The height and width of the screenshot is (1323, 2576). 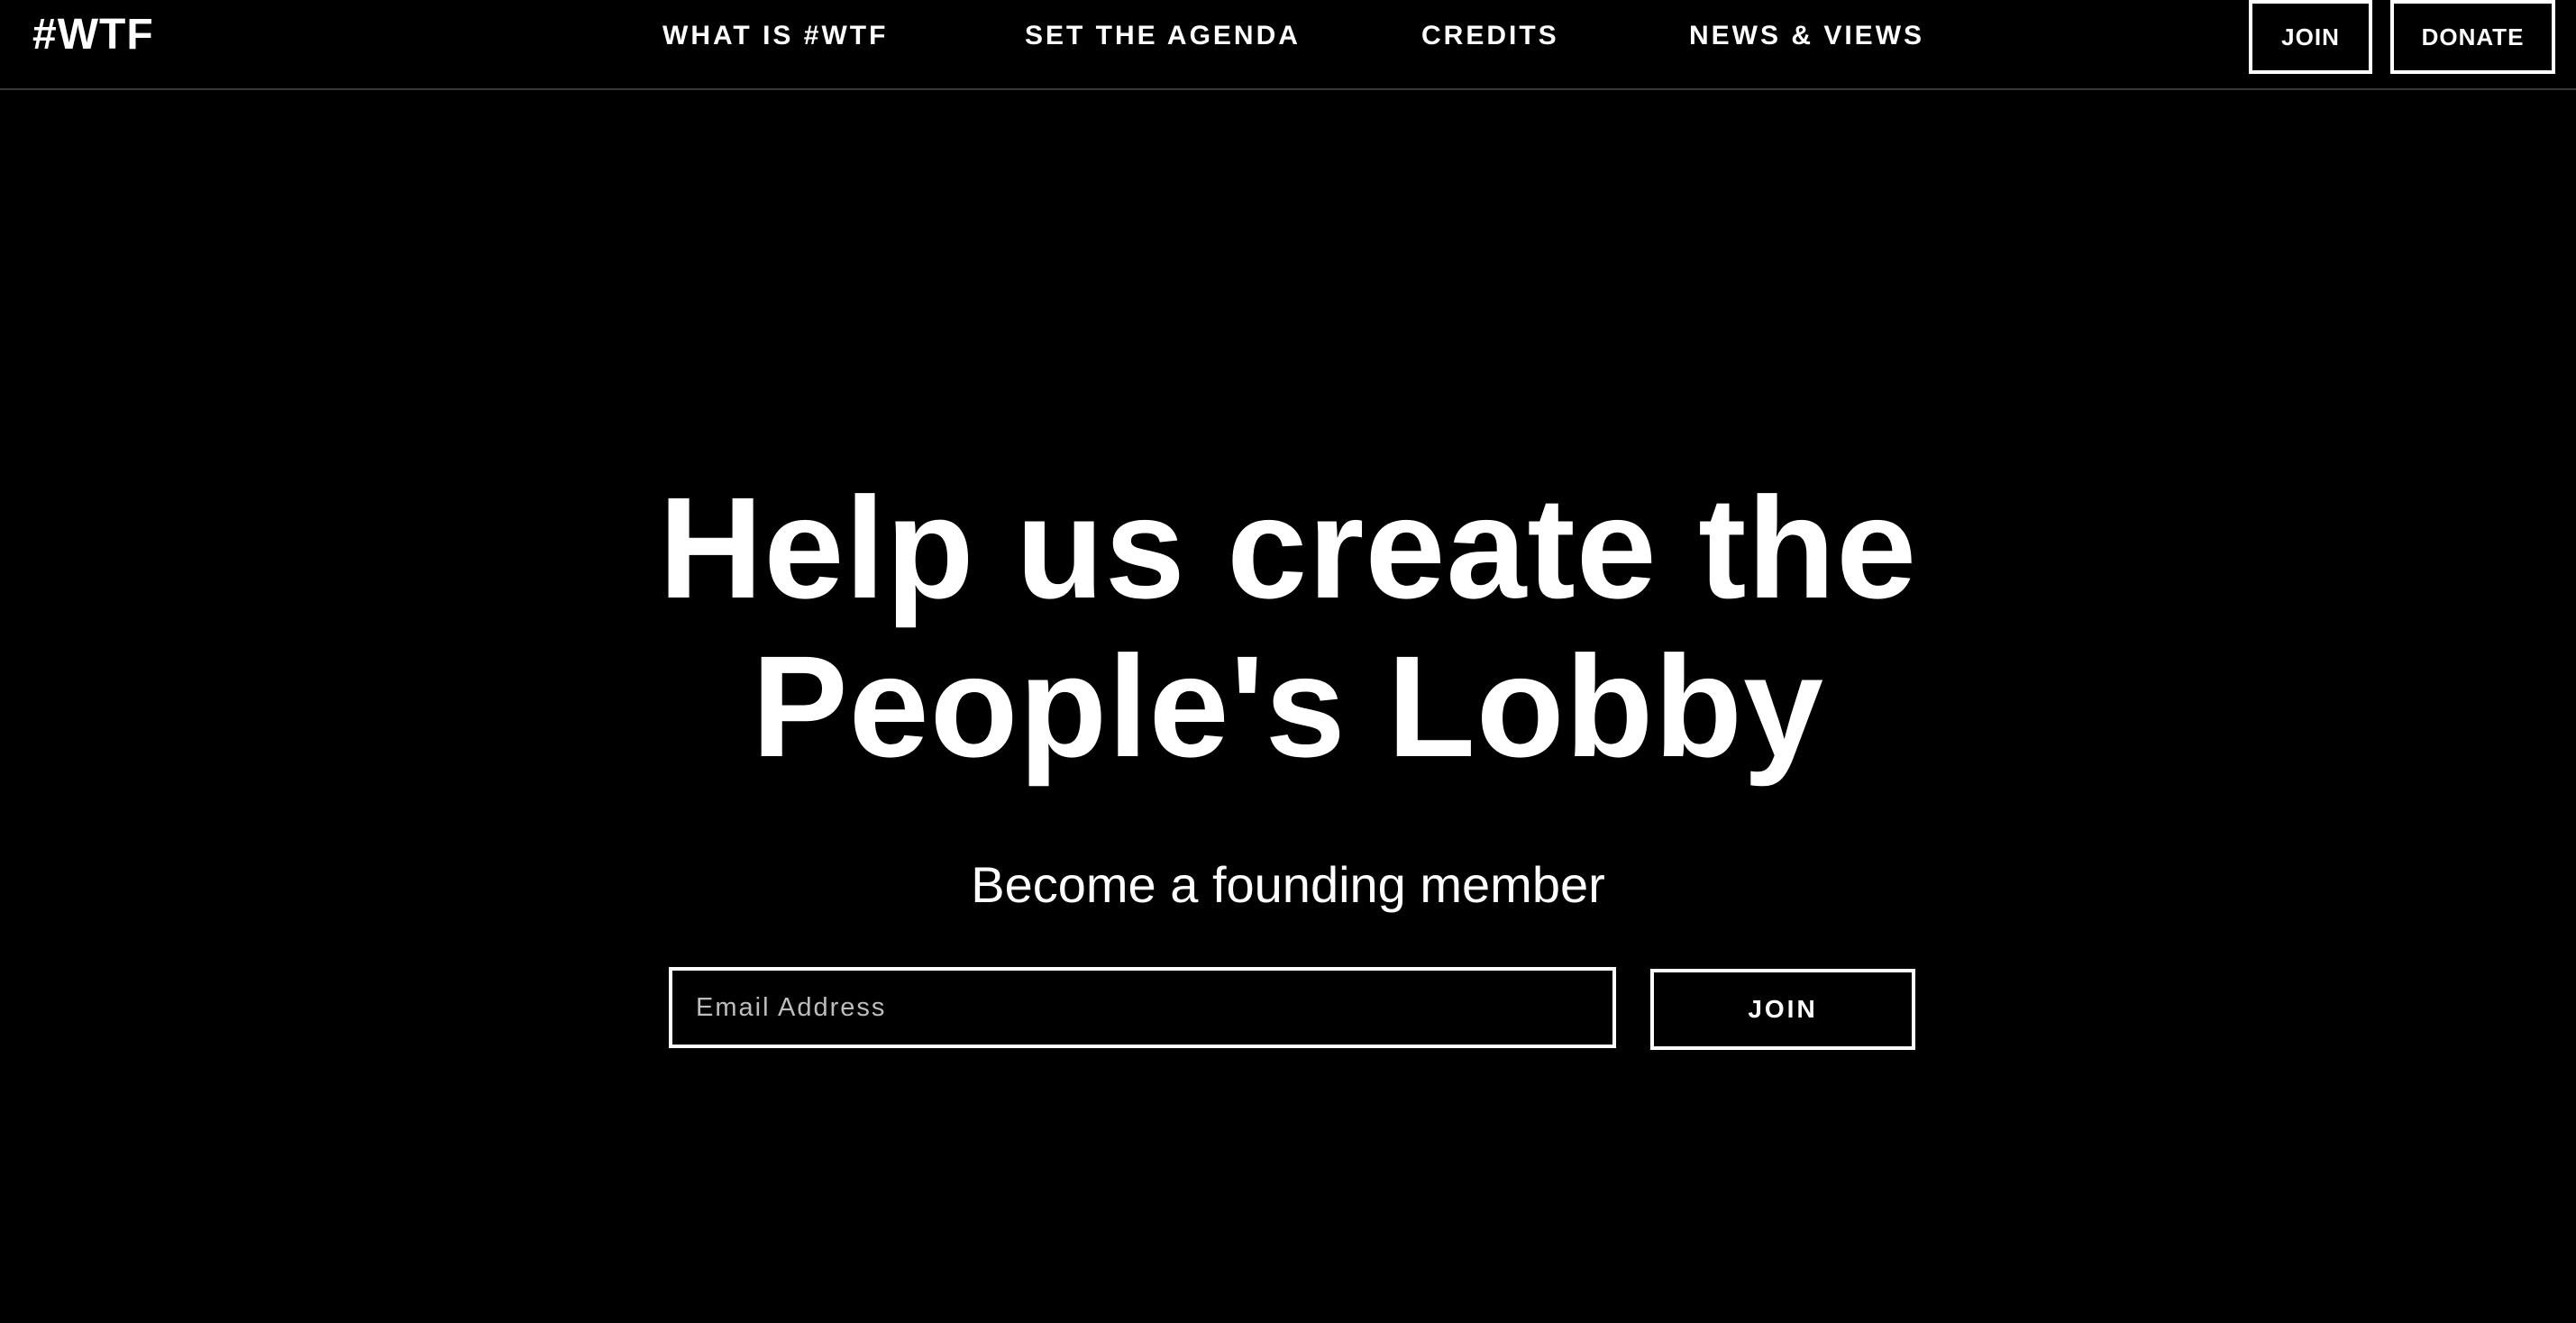 What do you see at coordinates (1163, 36) in the screenshot?
I see `nav-item-set-the-agenda: SET THE AGENDA` at bounding box center [1163, 36].